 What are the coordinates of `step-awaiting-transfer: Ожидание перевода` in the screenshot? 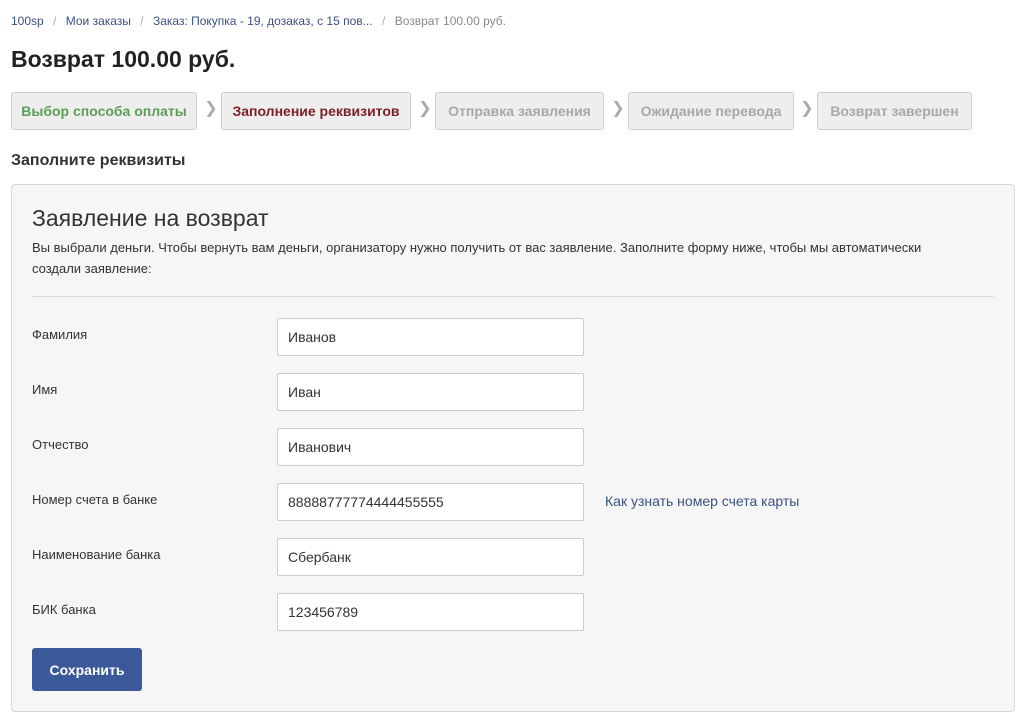 It's located at (711, 111).